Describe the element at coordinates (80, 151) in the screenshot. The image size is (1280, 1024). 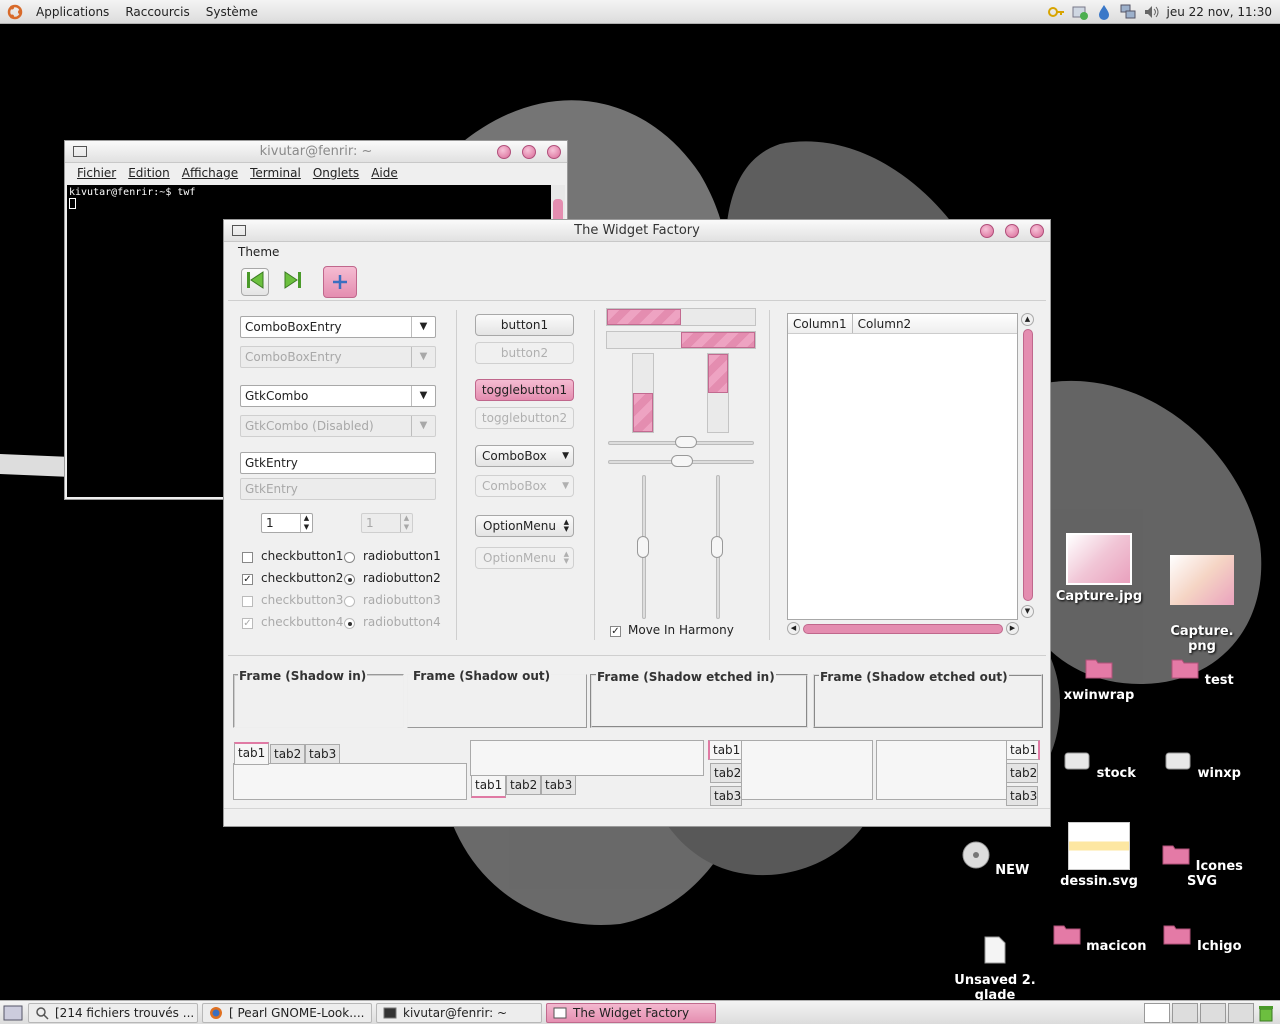
I see `terminal-window-icon` at that location.